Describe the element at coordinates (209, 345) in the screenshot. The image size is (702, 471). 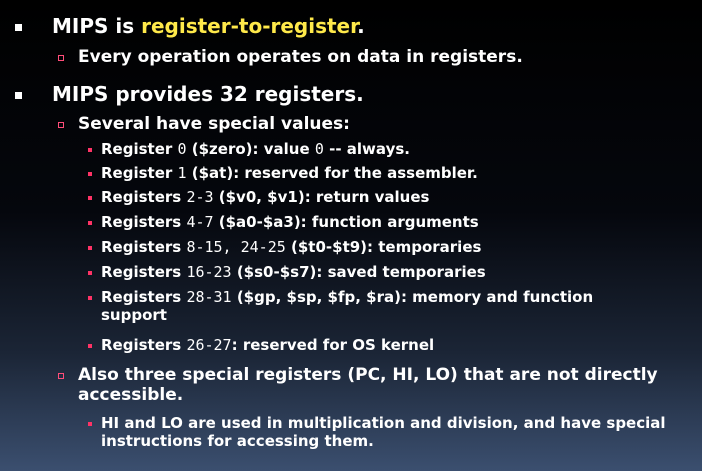
I see `register-range: 26-27` at that location.